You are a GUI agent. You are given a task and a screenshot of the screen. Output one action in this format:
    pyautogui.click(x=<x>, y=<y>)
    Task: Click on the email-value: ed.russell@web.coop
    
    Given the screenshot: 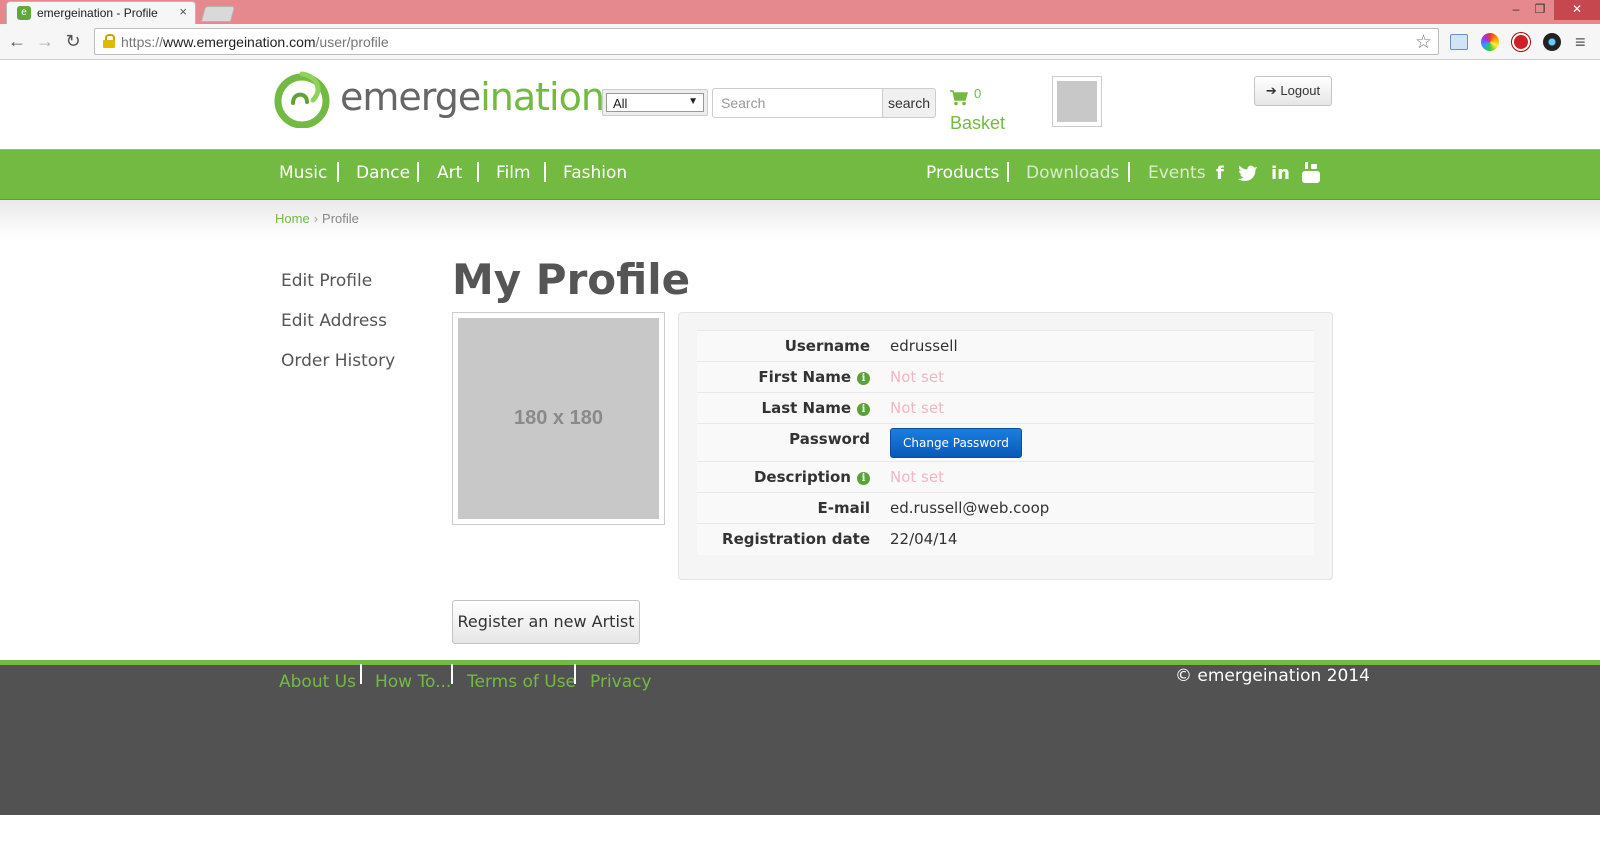 What is the action you would take?
    pyautogui.click(x=970, y=508)
    